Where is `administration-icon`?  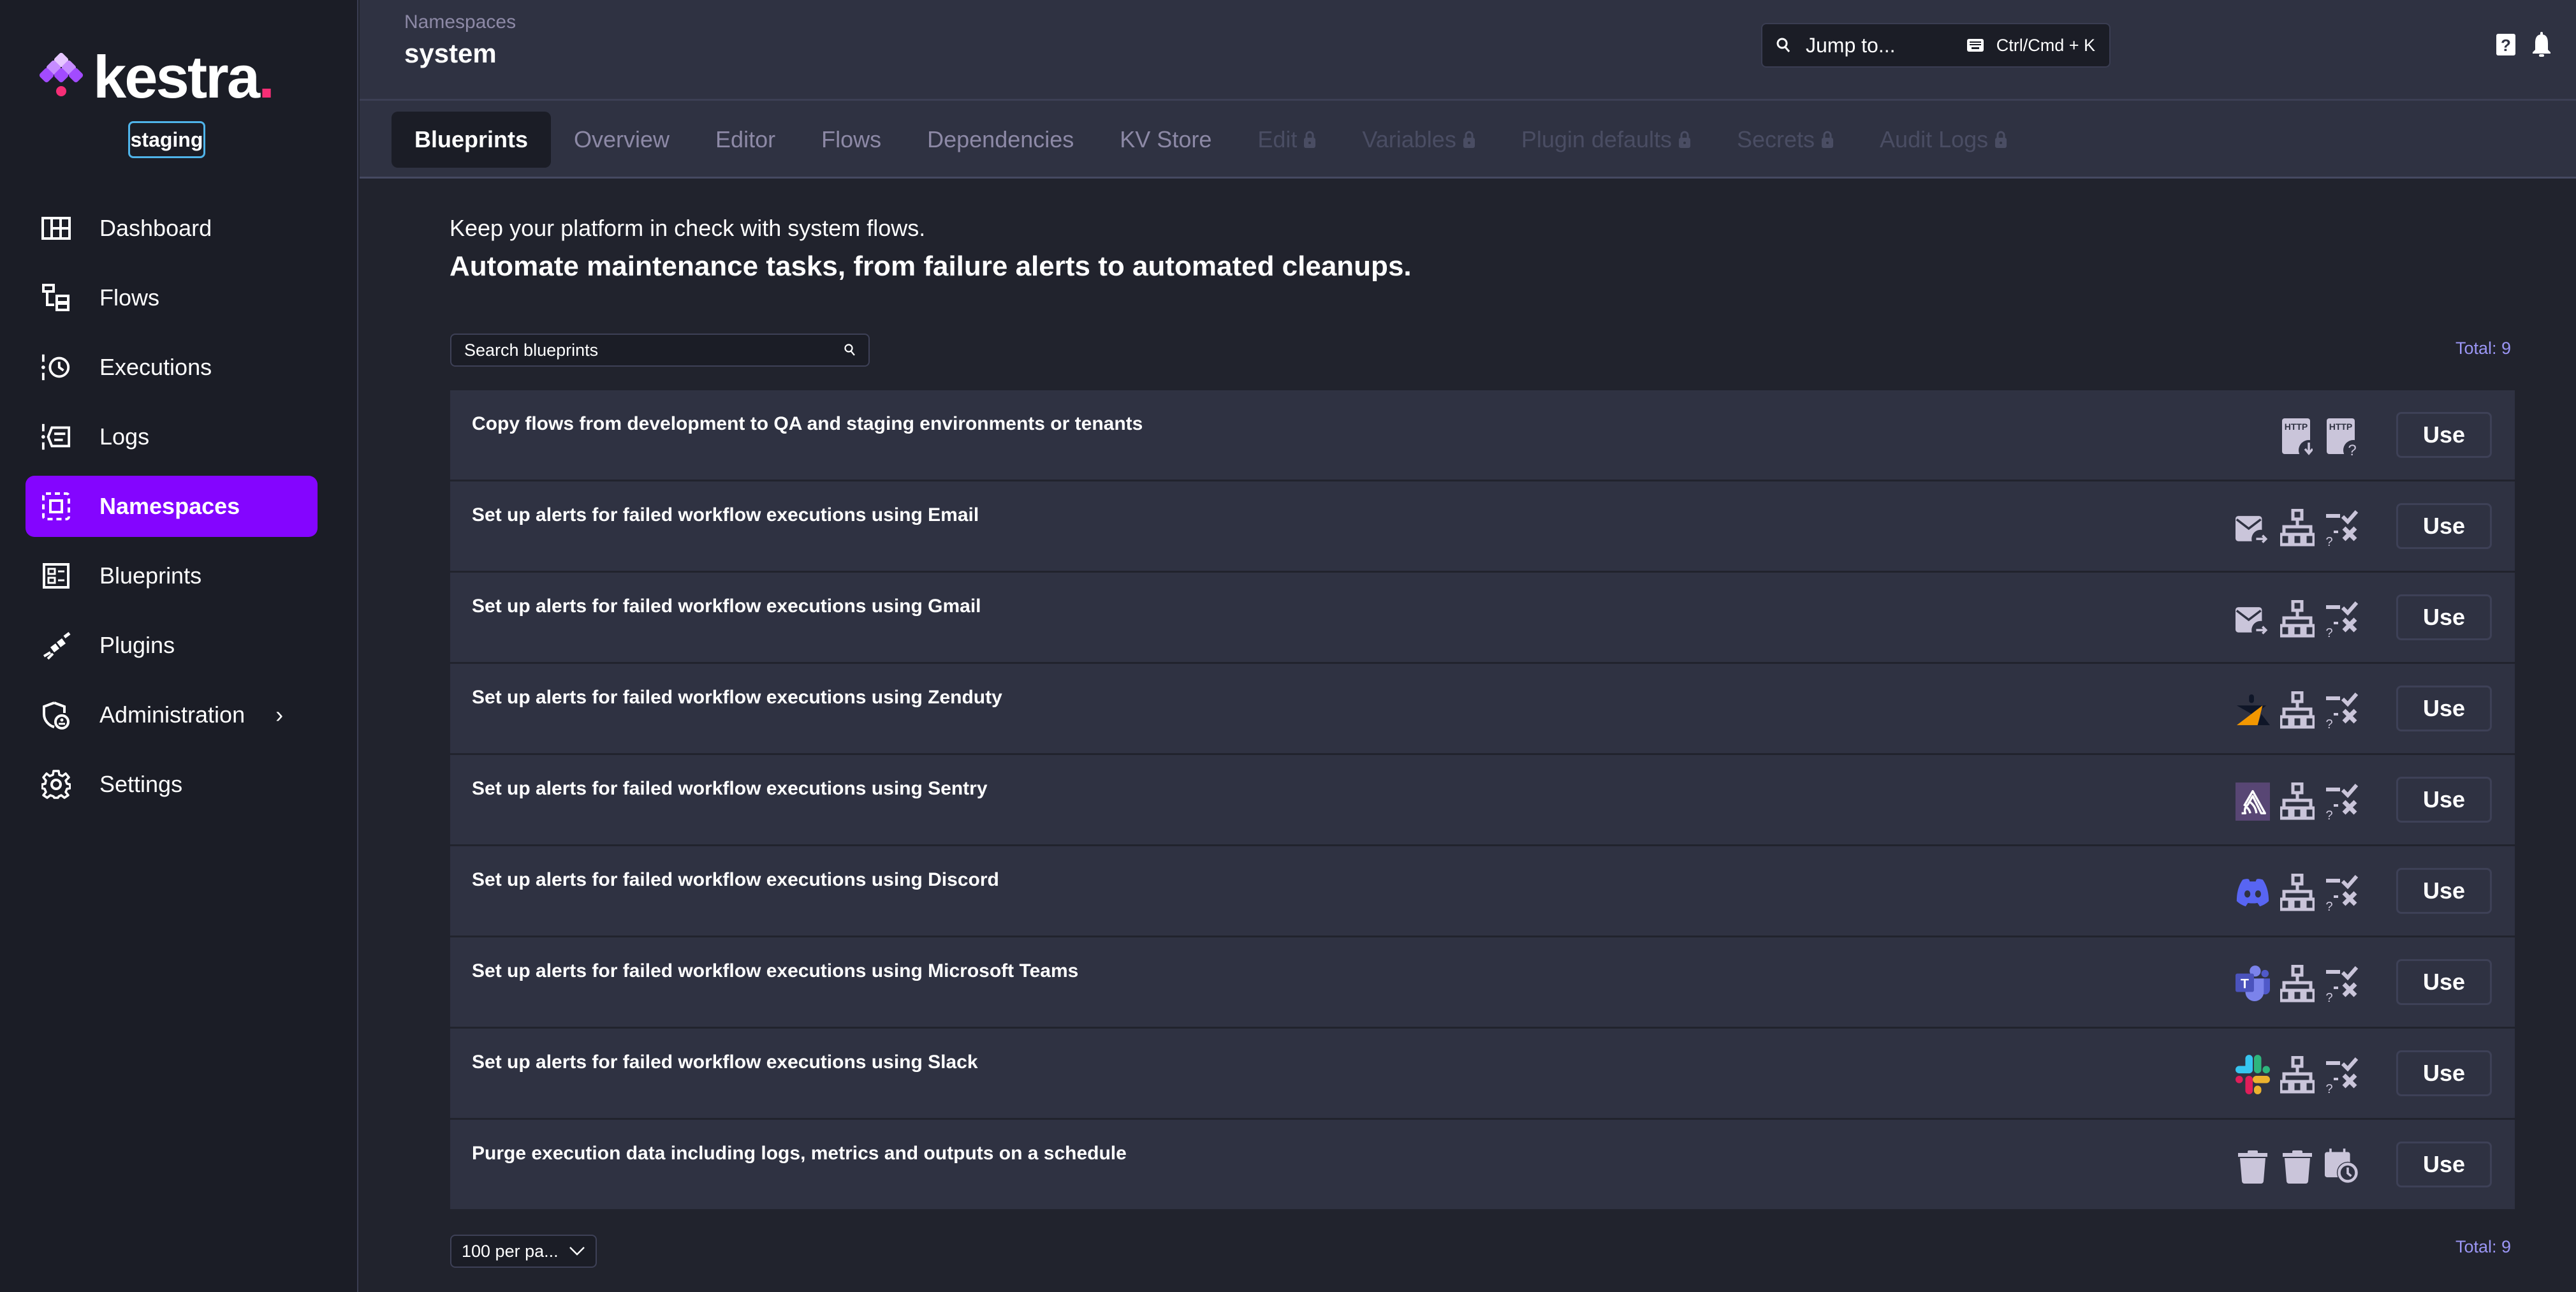
administration-icon is located at coordinates (56, 715).